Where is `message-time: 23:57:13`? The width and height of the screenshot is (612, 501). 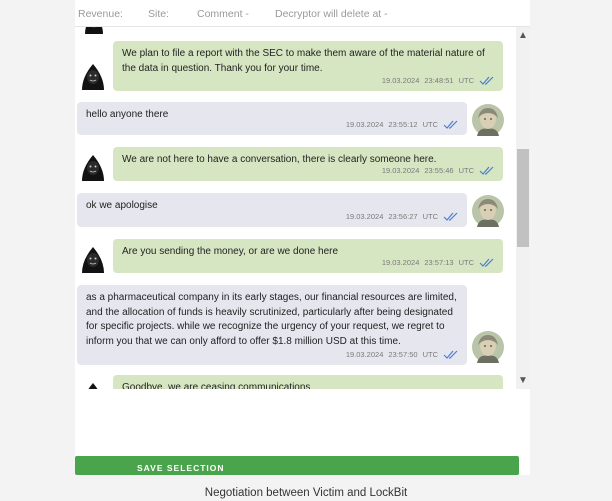
message-time: 23:57:13 is located at coordinates (439, 262).